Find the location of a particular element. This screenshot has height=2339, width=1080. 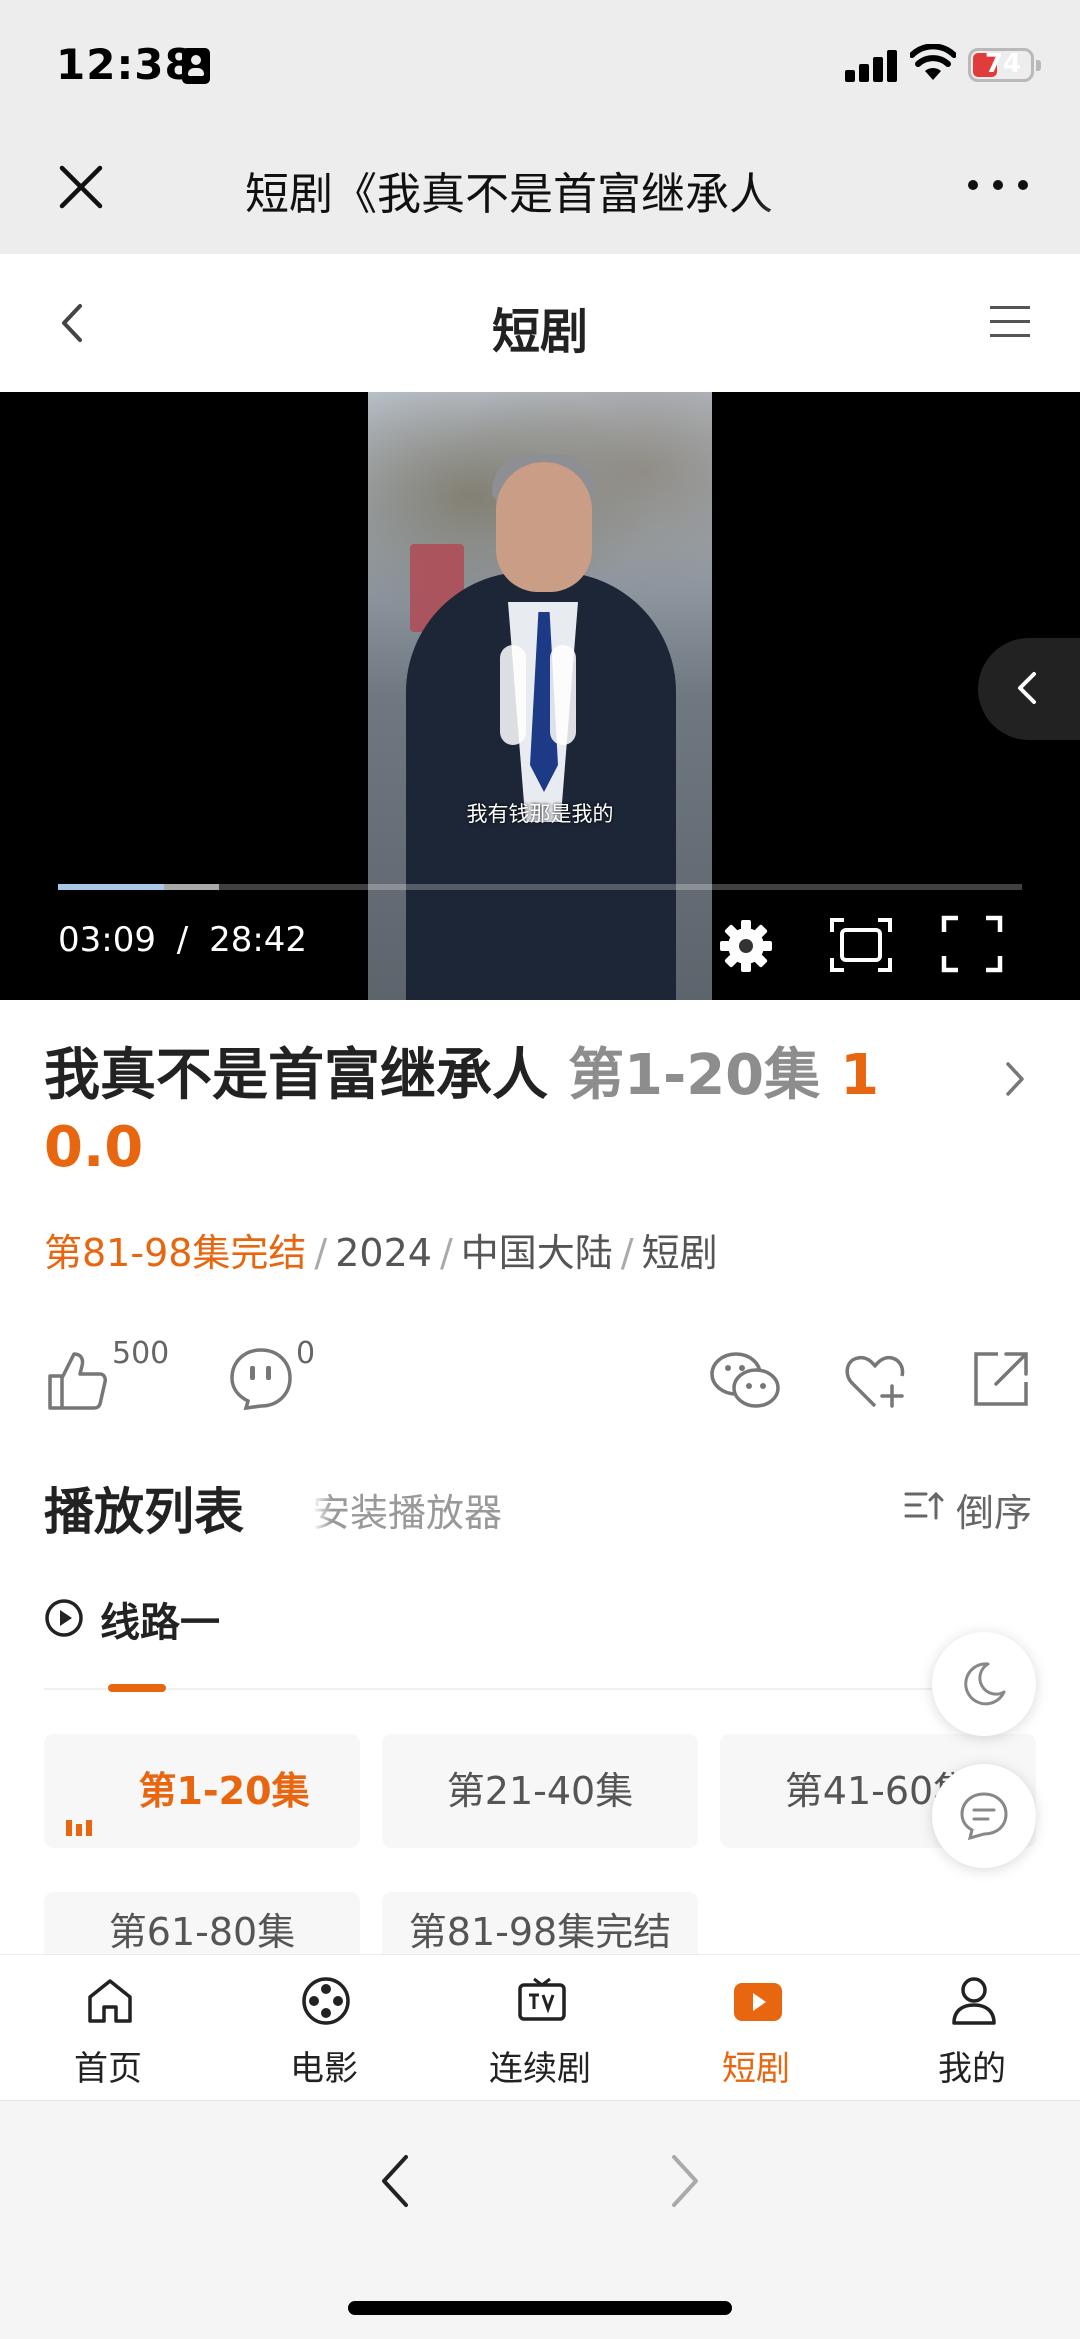

route-tab: 线路一 is located at coordinates (132, 1619).